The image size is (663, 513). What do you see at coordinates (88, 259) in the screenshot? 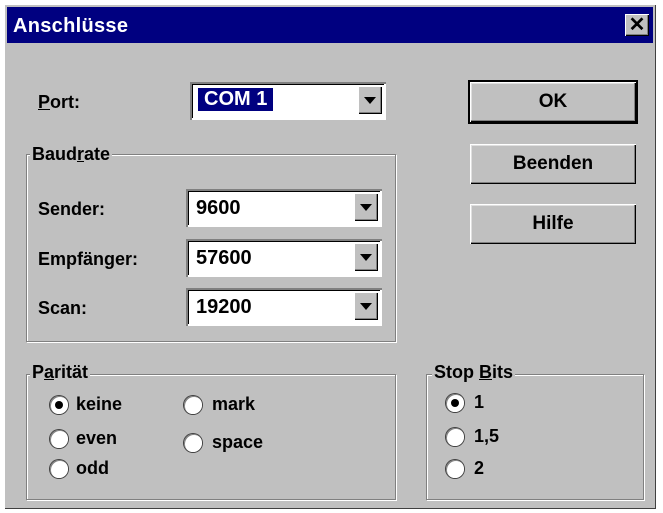
I see `receiver-label: Empfänger:` at bounding box center [88, 259].